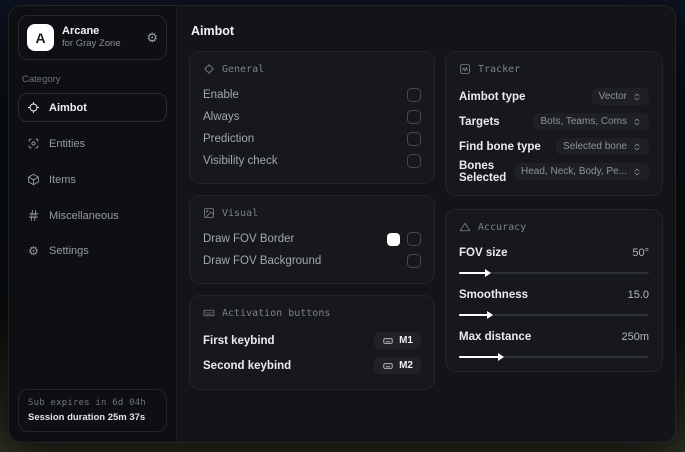 The height and width of the screenshot is (452, 685). What do you see at coordinates (465, 69) in the screenshot?
I see `activity-icon` at bounding box center [465, 69].